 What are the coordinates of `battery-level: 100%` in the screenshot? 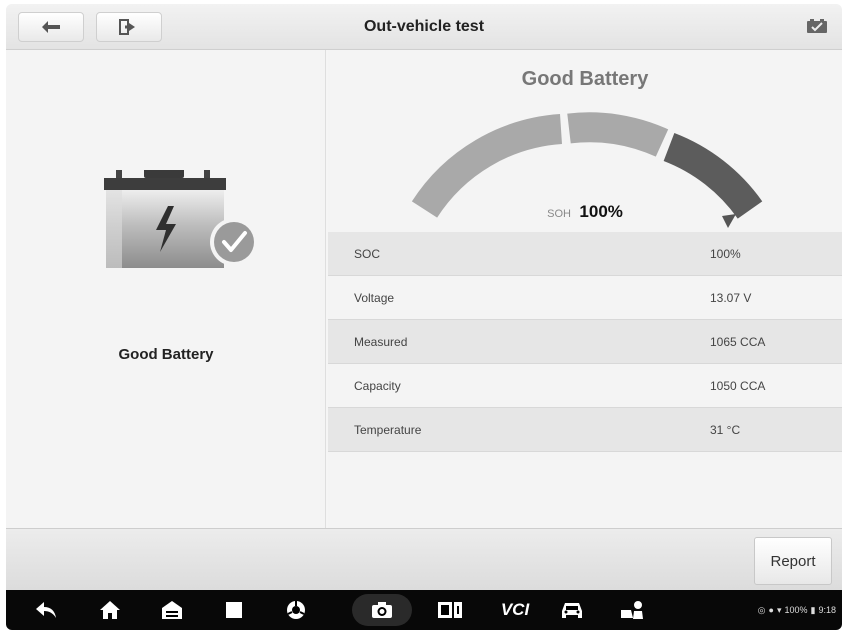 It's located at (796, 610).